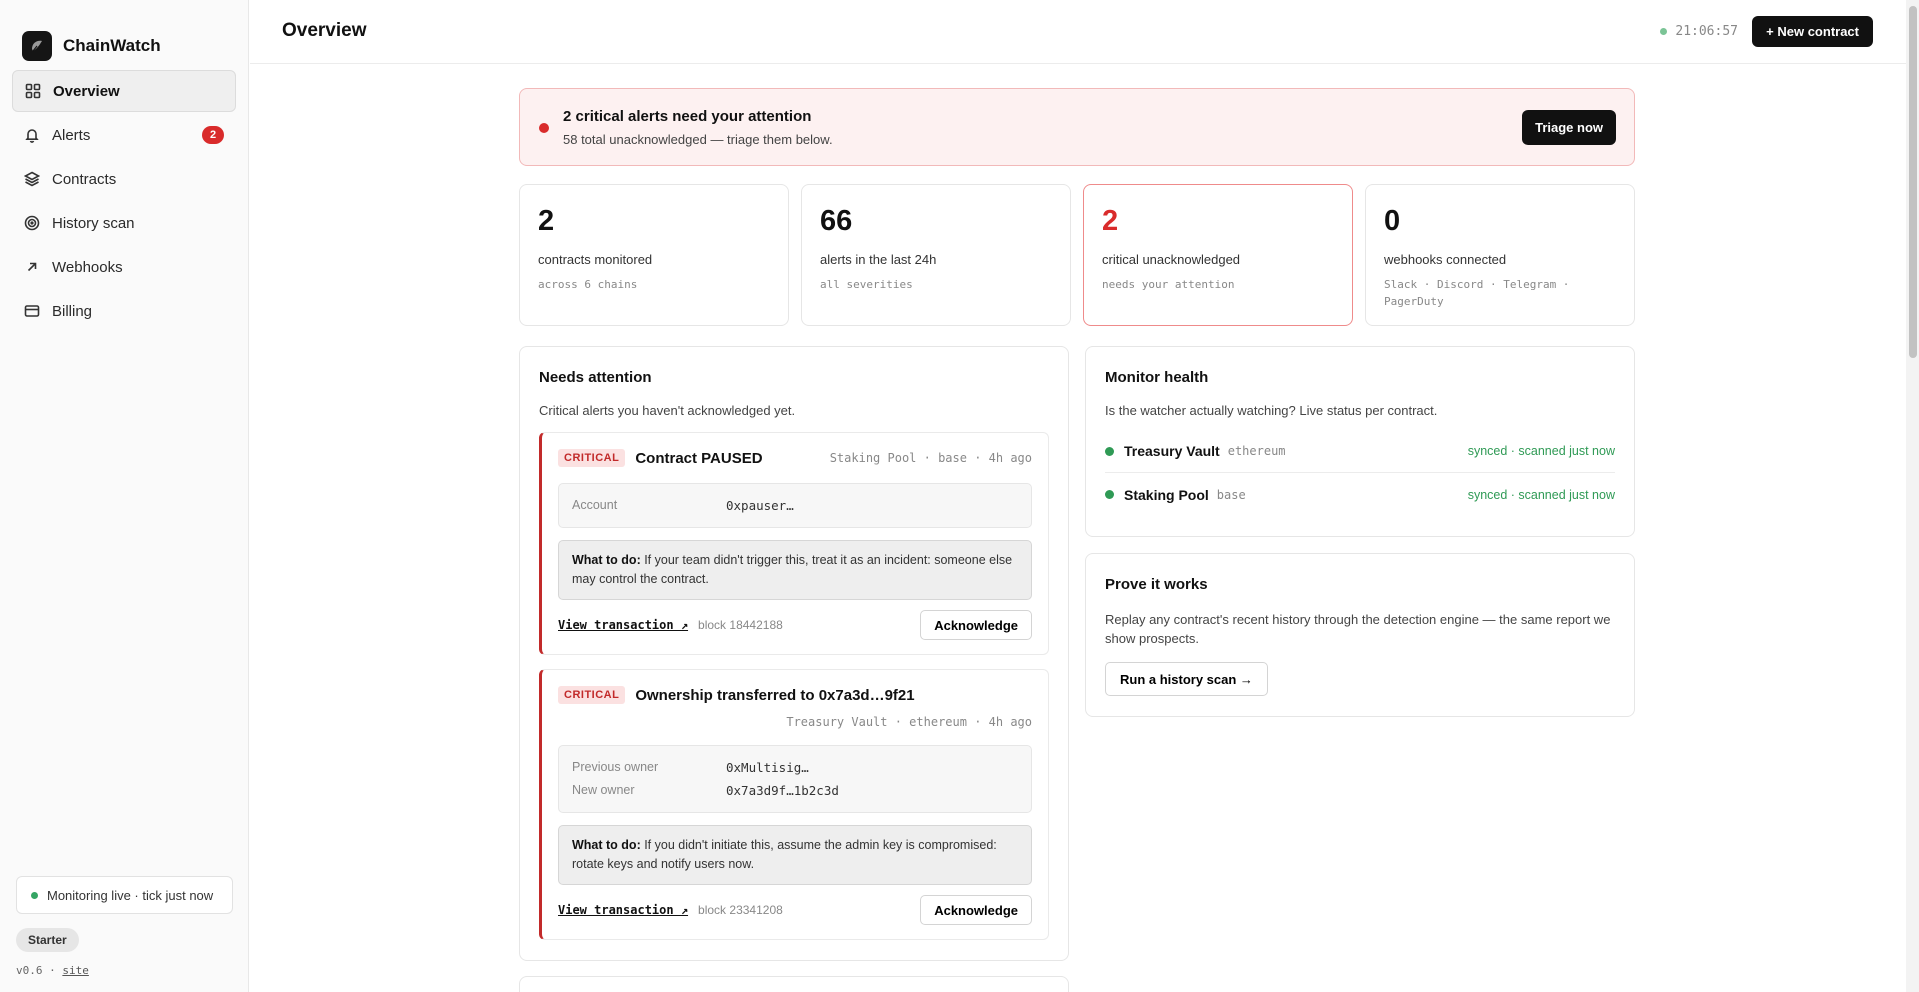 This screenshot has height=992, width=1919. What do you see at coordinates (595, 377) in the screenshot?
I see `card-title: Needs attention` at bounding box center [595, 377].